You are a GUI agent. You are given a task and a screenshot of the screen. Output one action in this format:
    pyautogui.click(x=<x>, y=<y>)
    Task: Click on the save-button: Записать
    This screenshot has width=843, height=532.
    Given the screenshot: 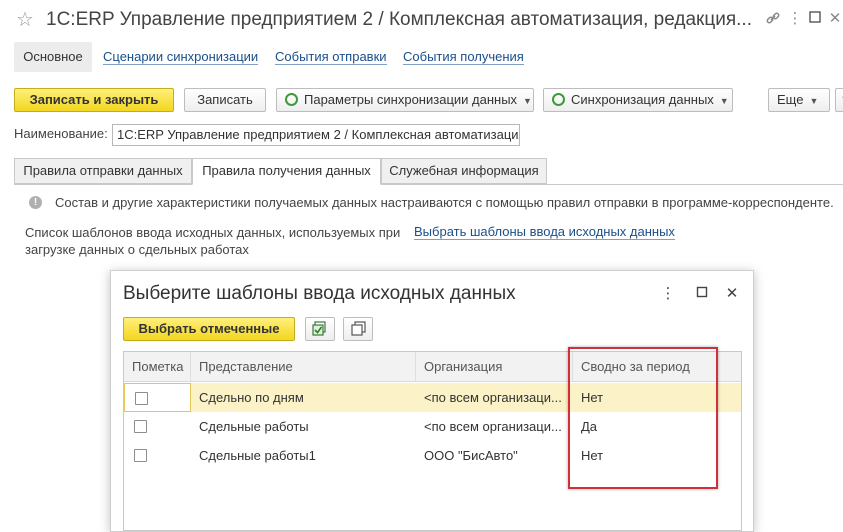 What is the action you would take?
    pyautogui.click(x=225, y=100)
    